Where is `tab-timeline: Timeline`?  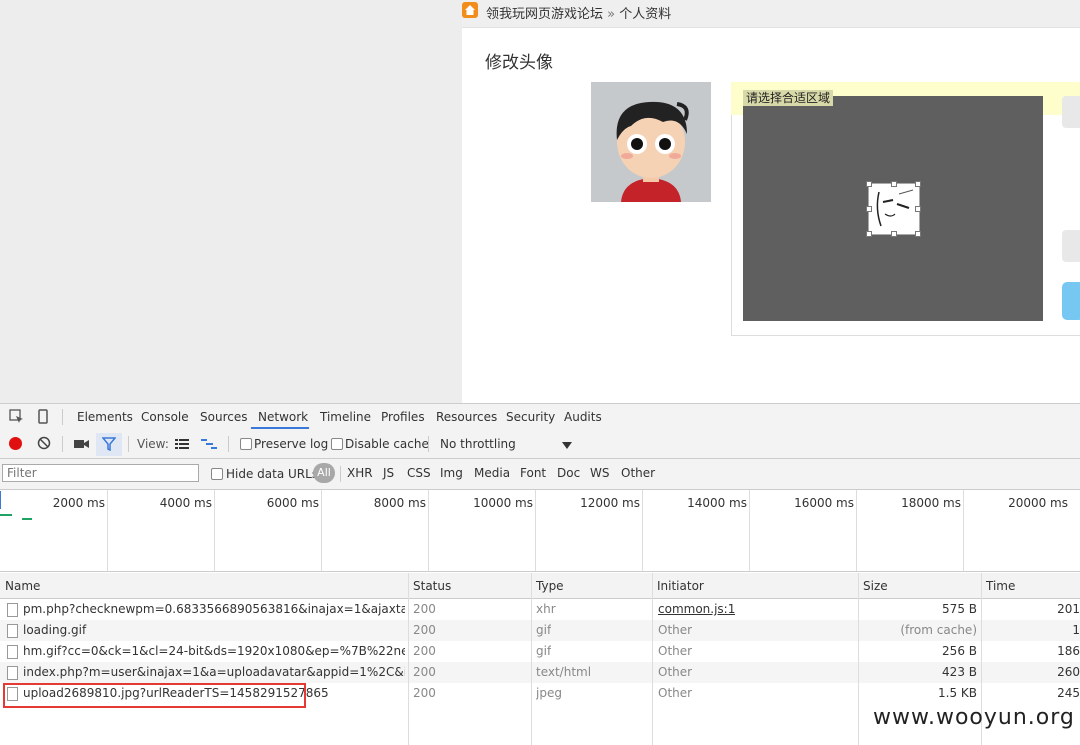
tab-timeline: Timeline is located at coordinates (345, 417).